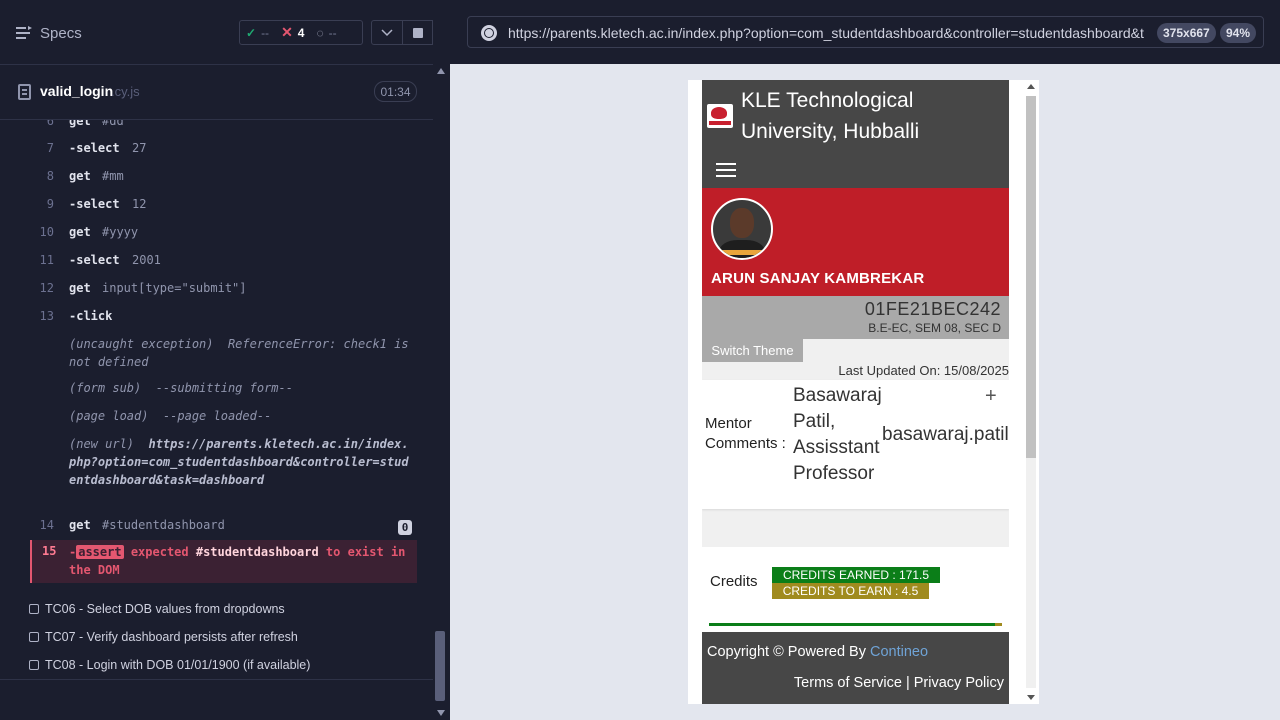 The width and height of the screenshot is (1280, 720). What do you see at coordinates (216, 32) in the screenshot?
I see `reporter-header: Specs ✓ -- ✕ 4 ◌ --` at bounding box center [216, 32].